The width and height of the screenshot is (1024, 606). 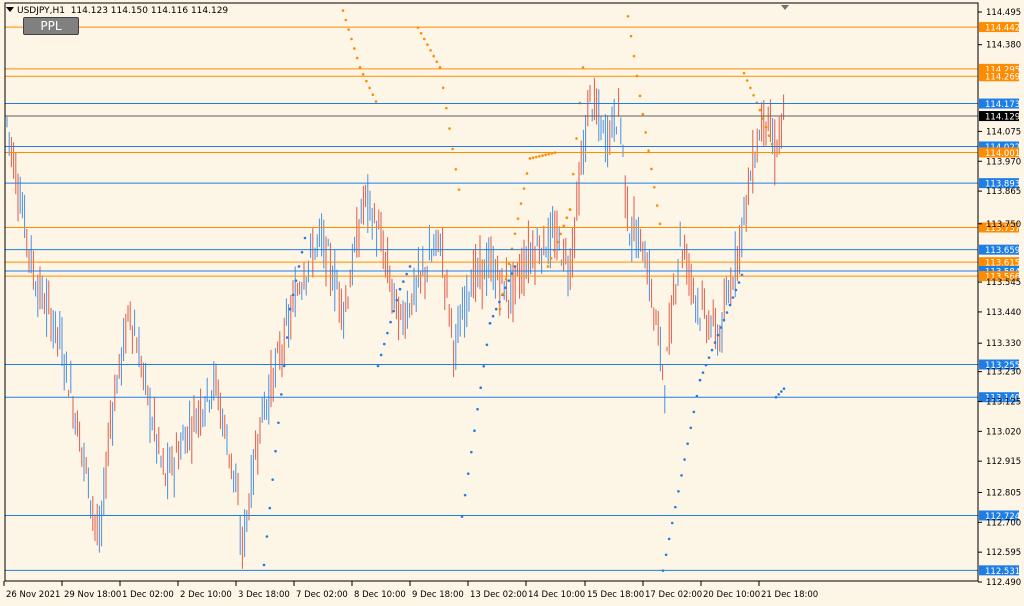 I want to click on level-price-label: 114.442, so click(x=1002, y=29).